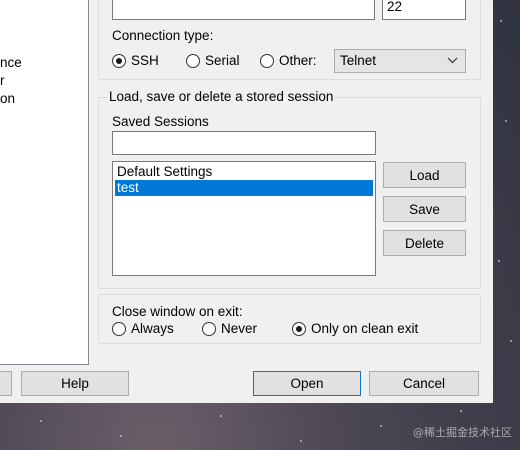 Image resolution: width=520 pixels, height=450 pixels. I want to click on tree-item-behaviour: r, so click(2, 80).